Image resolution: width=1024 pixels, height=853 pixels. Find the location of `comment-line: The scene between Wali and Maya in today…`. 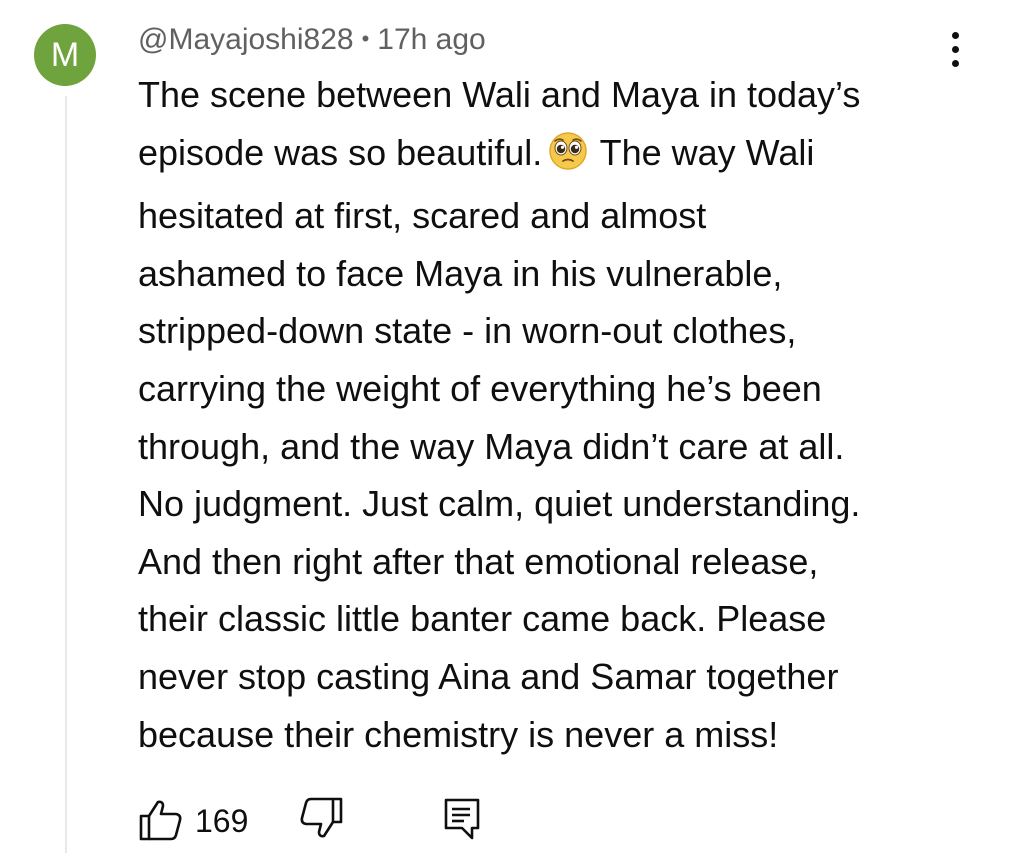

comment-line: The scene between Wali and Maya in today… is located at coordinates (499, 94).